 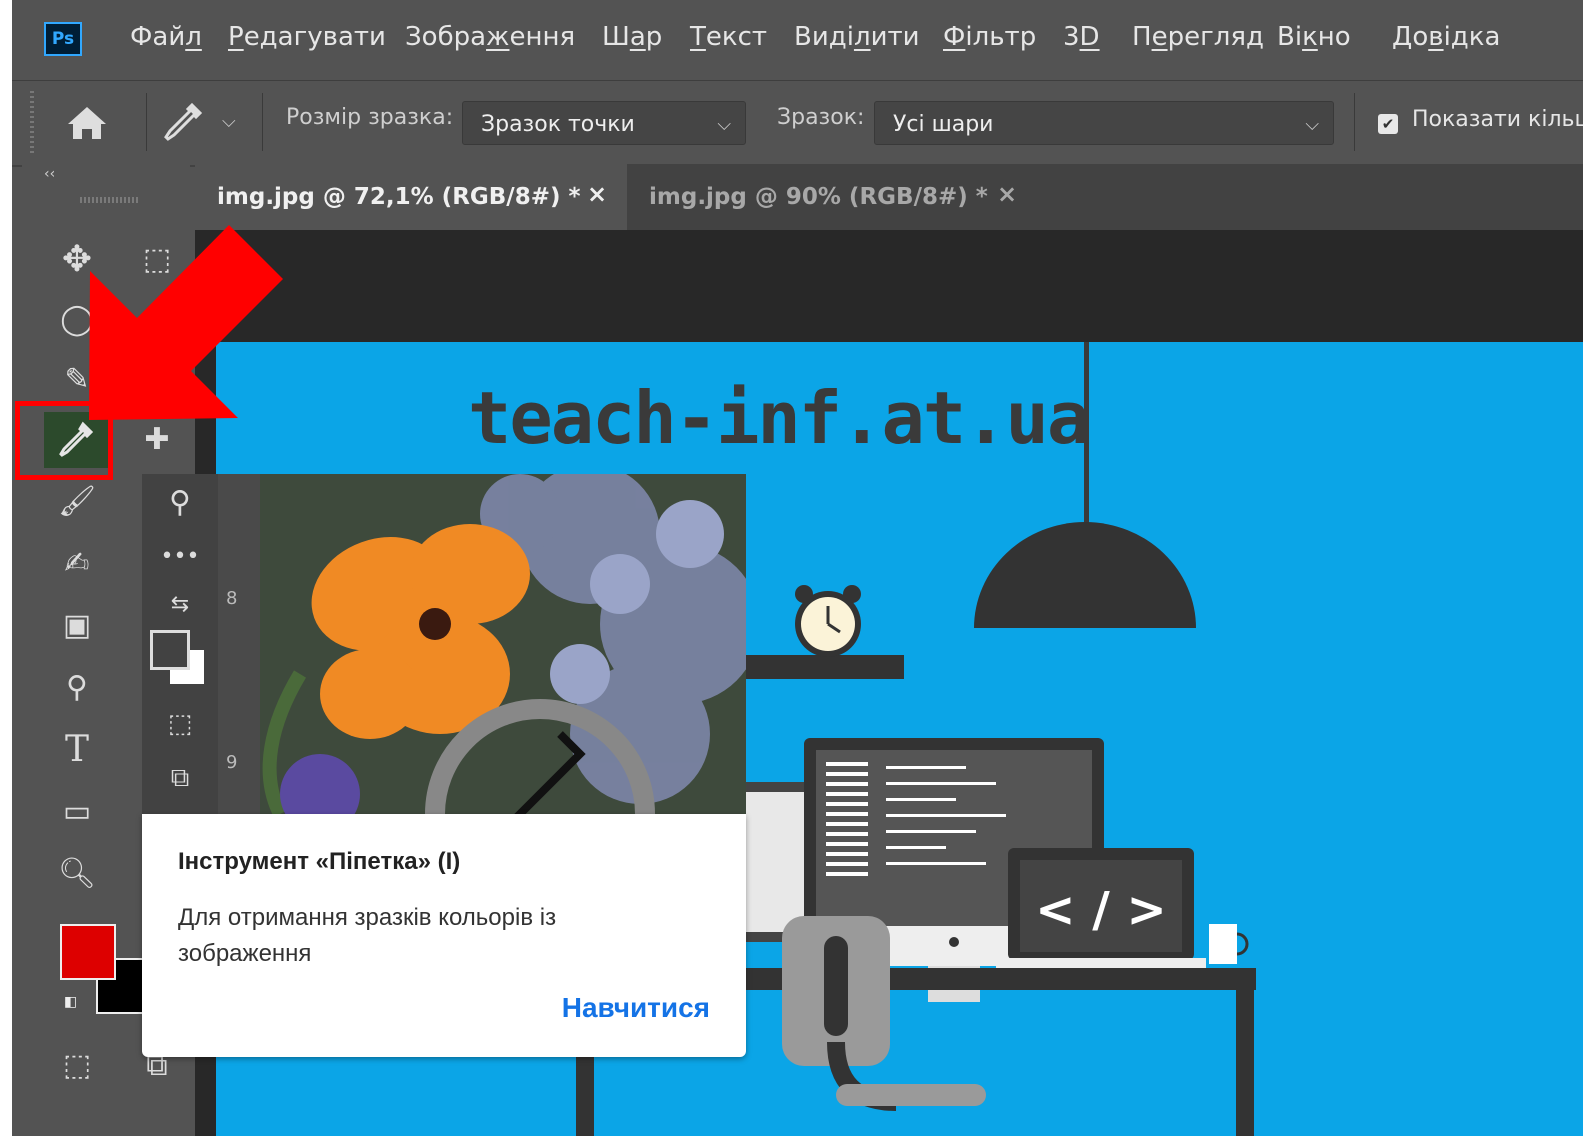 I want to click on menu-3d: 3D, so click(x=1081, y=37).